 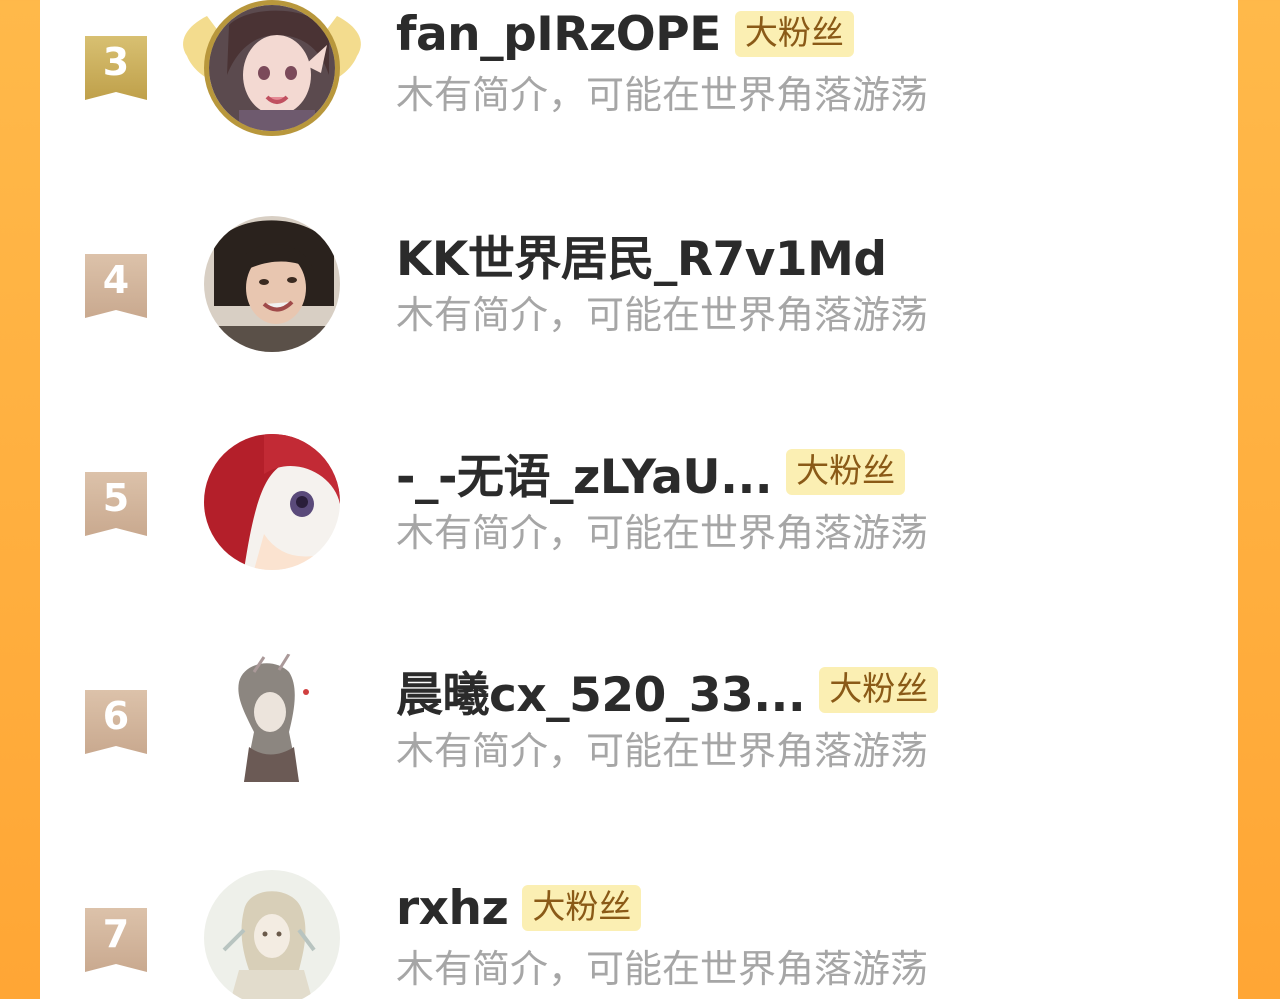 I want to click on list-item: 7 rxhz 大粉丝 木有简介，可能在世界角落游荡, so click(x=639, y=924).